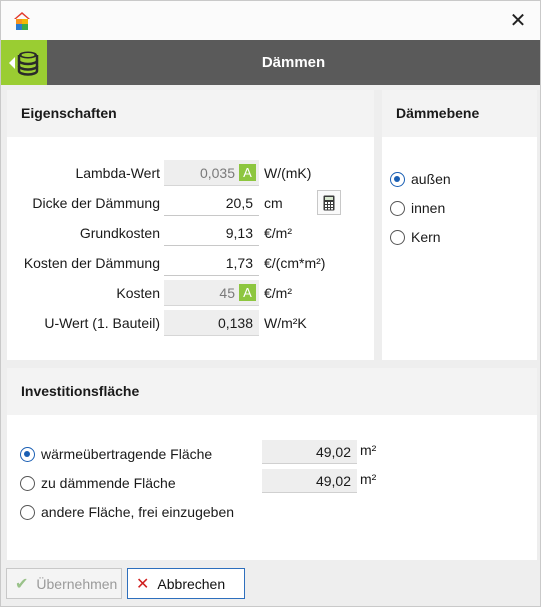 The width and height of the screenshot is (541, 607). What do you see at coordinates (428, 208) in the screenshot?
I see `radio-innen-label: innen` at bounding box center [428, 208].